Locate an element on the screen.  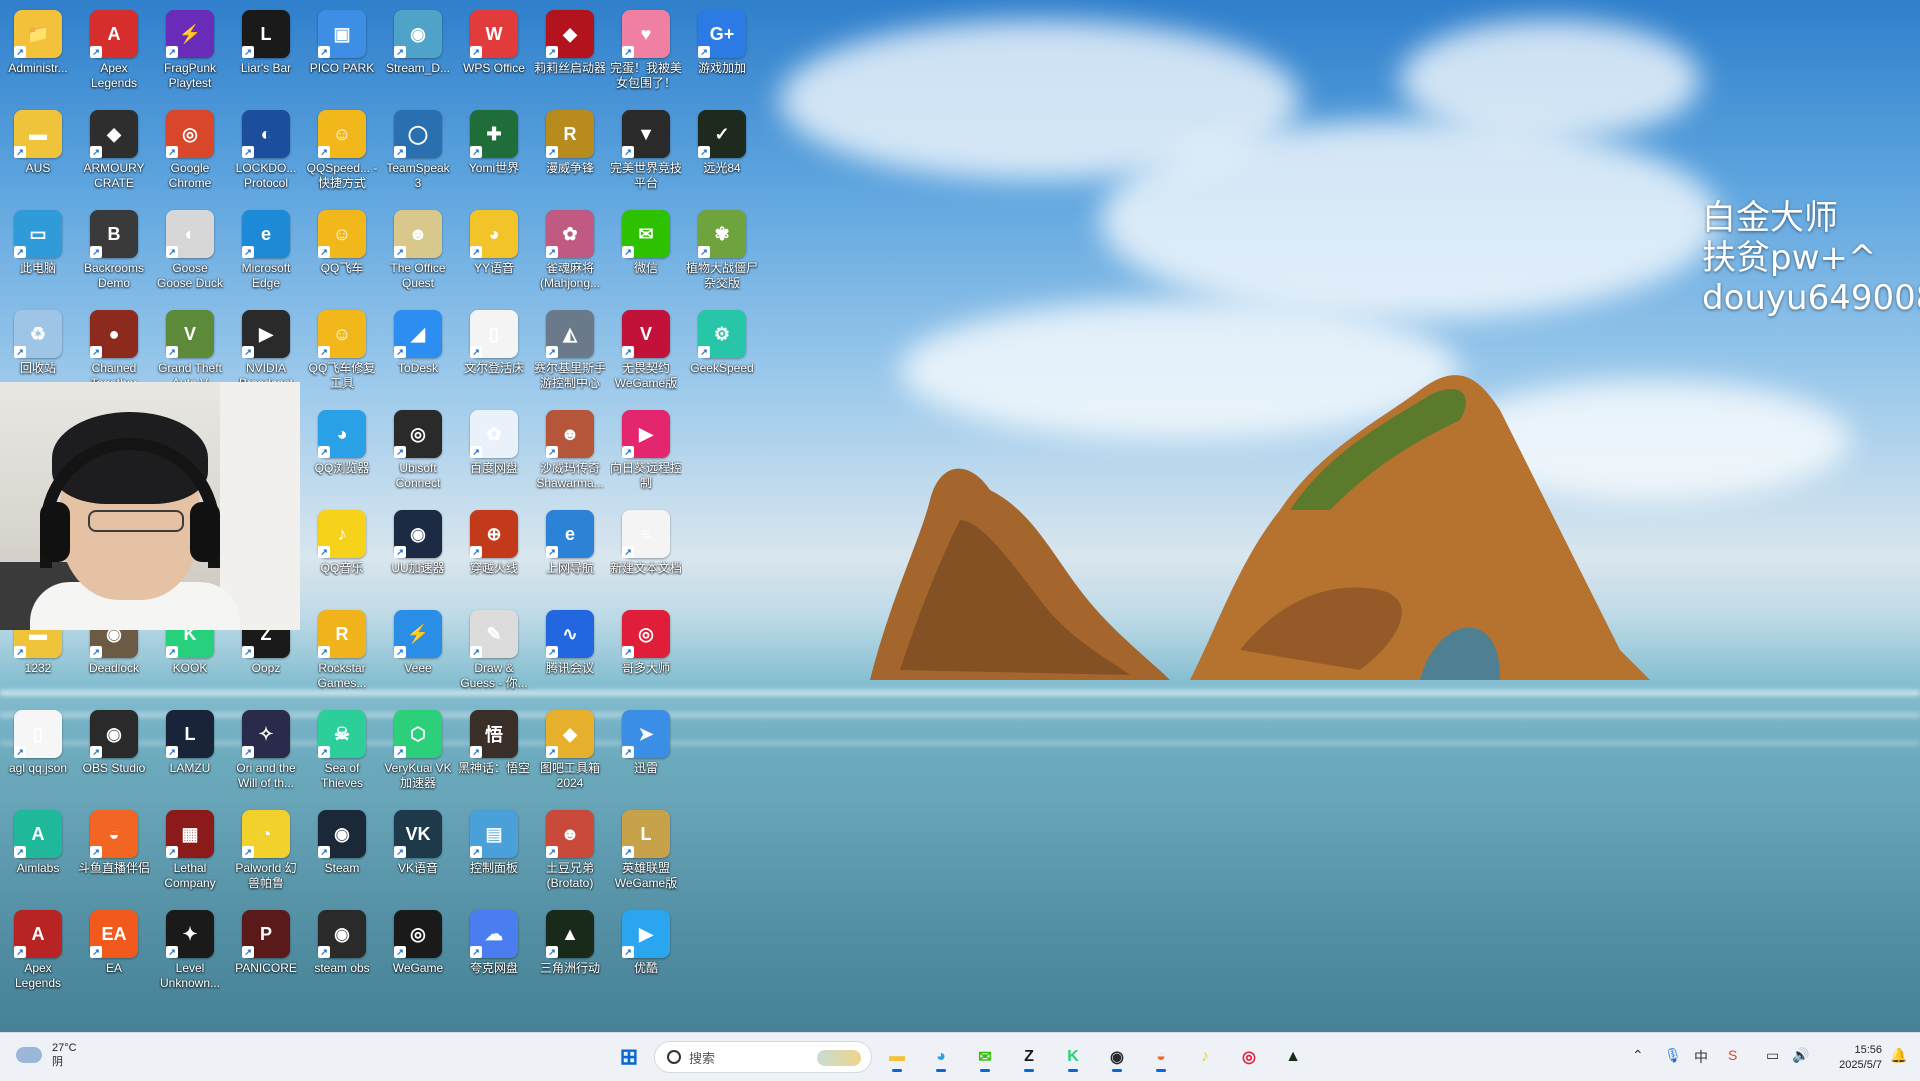
desktop-icon: ▯ ↗ 文尔登活床 is located at coordinates (494, 353).